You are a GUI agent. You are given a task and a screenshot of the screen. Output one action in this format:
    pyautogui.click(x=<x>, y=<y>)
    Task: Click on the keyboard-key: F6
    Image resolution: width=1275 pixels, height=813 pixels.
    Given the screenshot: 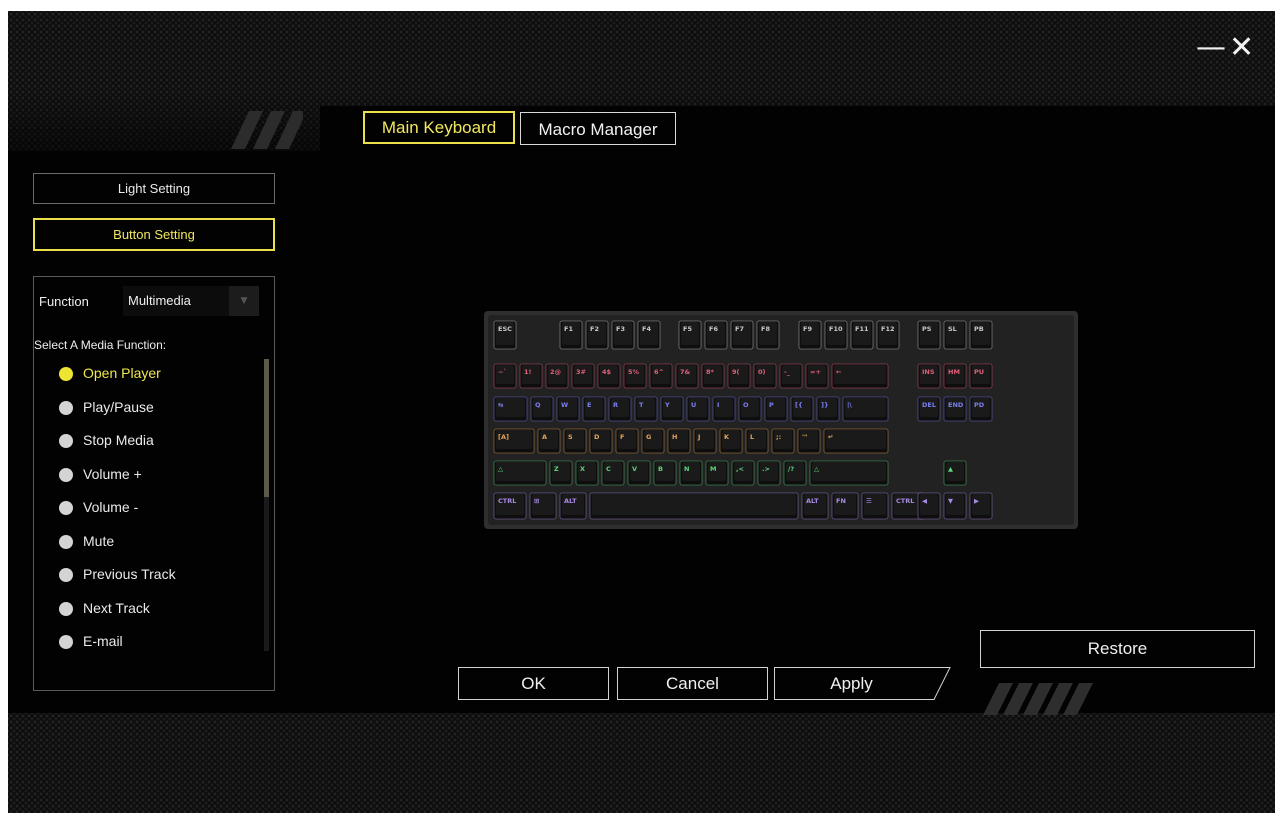 What is the action you would take?
    pyautogui.click(x=716, y=335)
    